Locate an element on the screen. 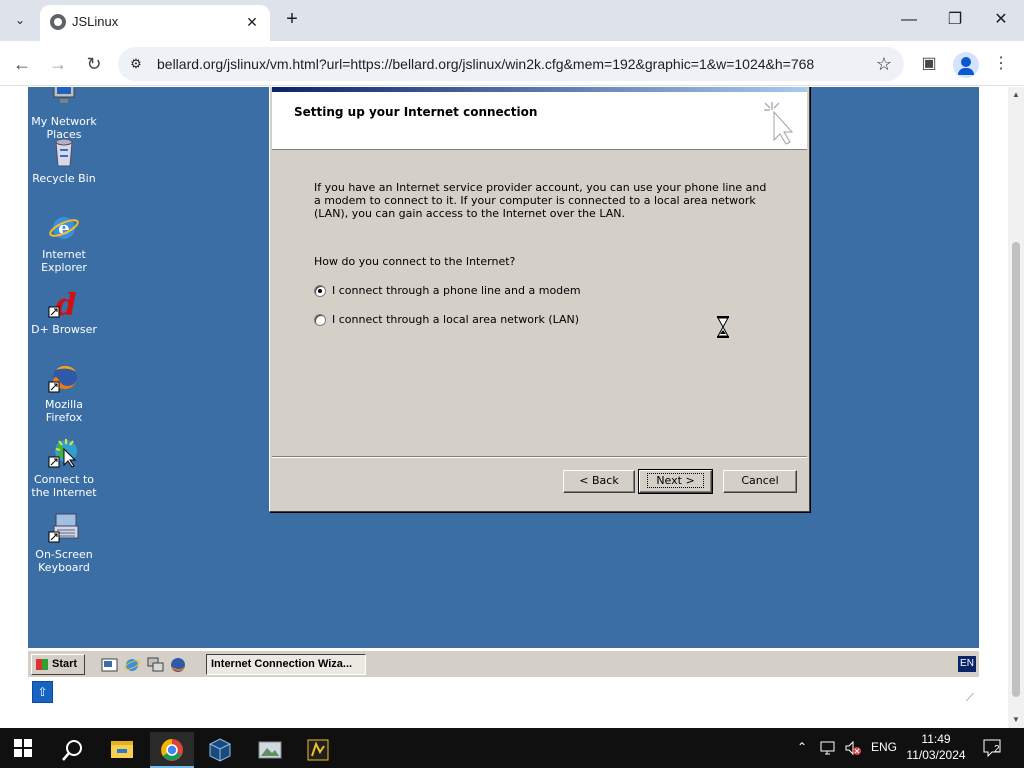 This screenshot has width=1024, height=768. show-desktop-icon is located at coordinates (109, 664).